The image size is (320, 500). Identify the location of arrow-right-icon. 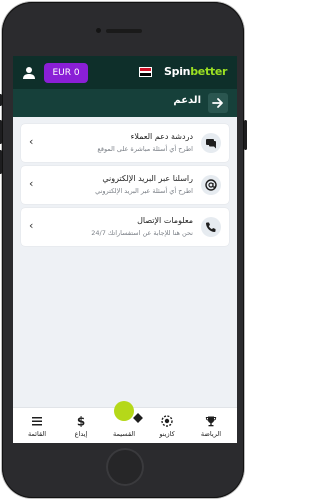
(217, 103).